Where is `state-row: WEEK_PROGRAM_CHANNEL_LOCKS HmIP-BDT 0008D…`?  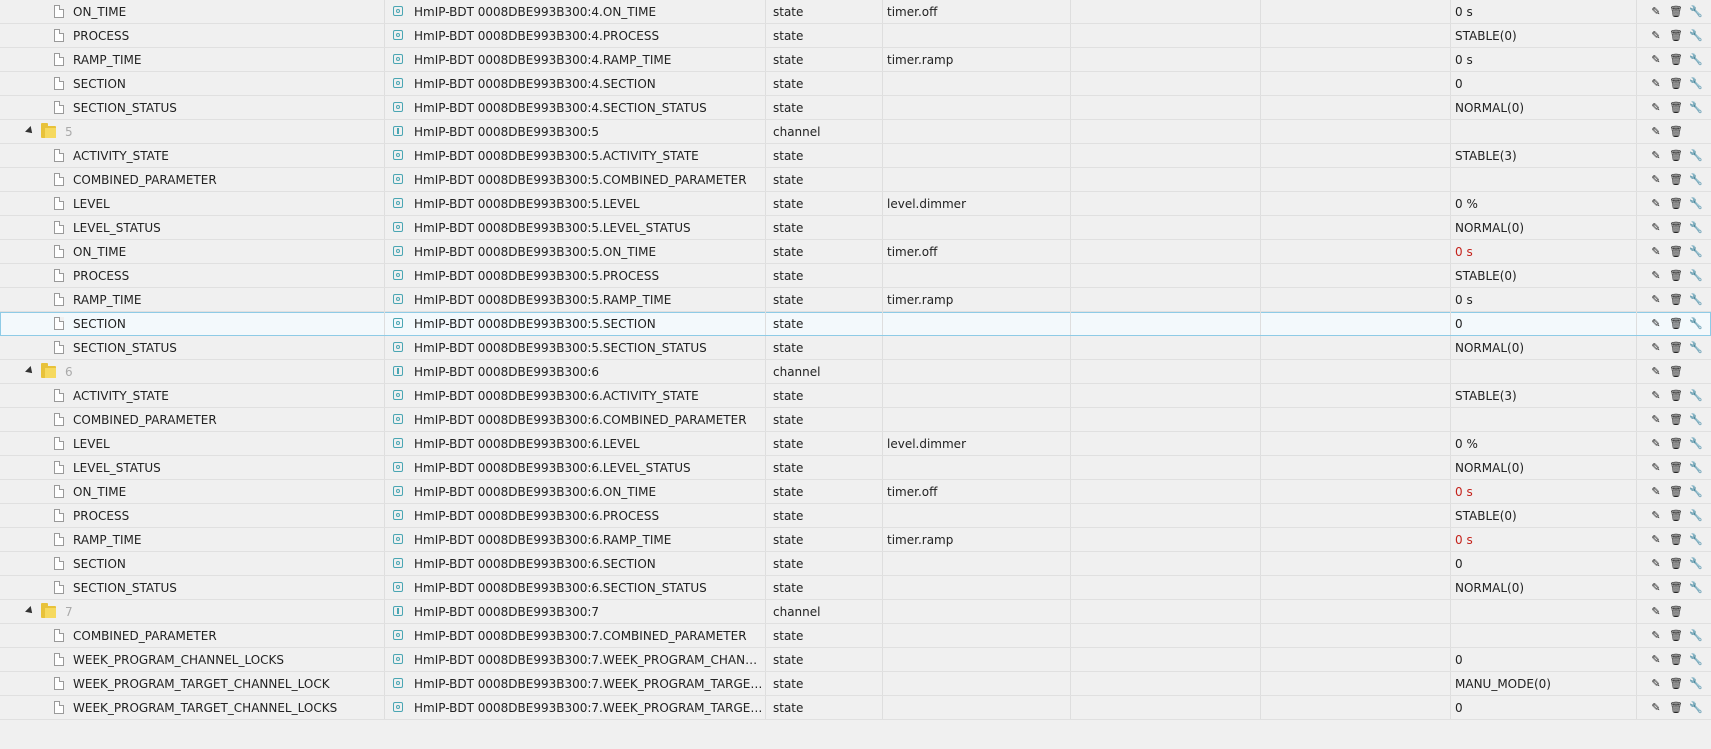 state-row: WEEK_PROGRAM_CHANNEL_LOCKS HmIP-BDT 0008D… is located at coordinates (855, 660).